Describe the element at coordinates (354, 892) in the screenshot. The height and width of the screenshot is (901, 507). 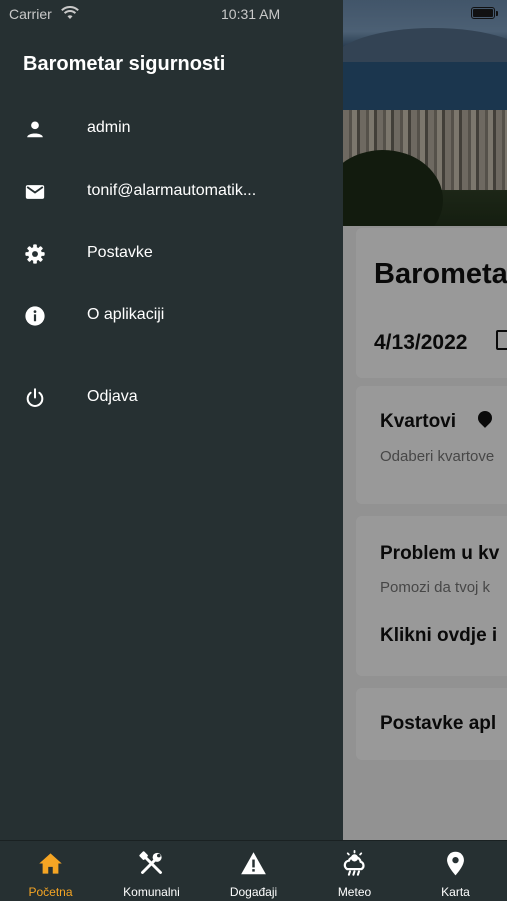
I see `tab-label: Meteo` at that location.